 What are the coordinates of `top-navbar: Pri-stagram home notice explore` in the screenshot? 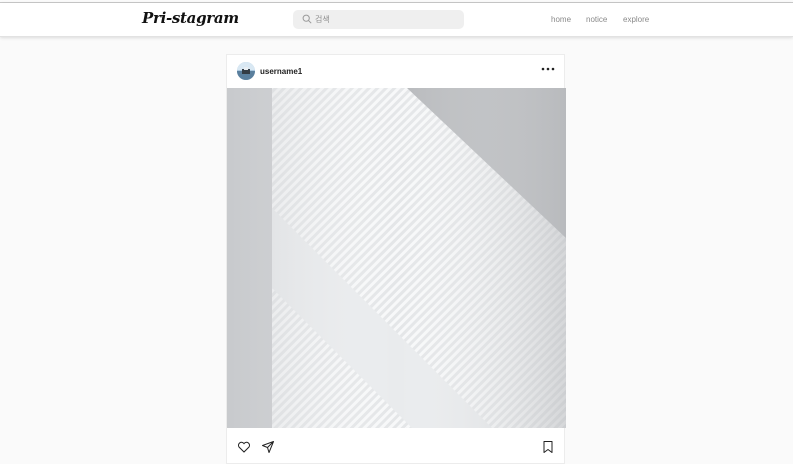 It's located at (396, 20).